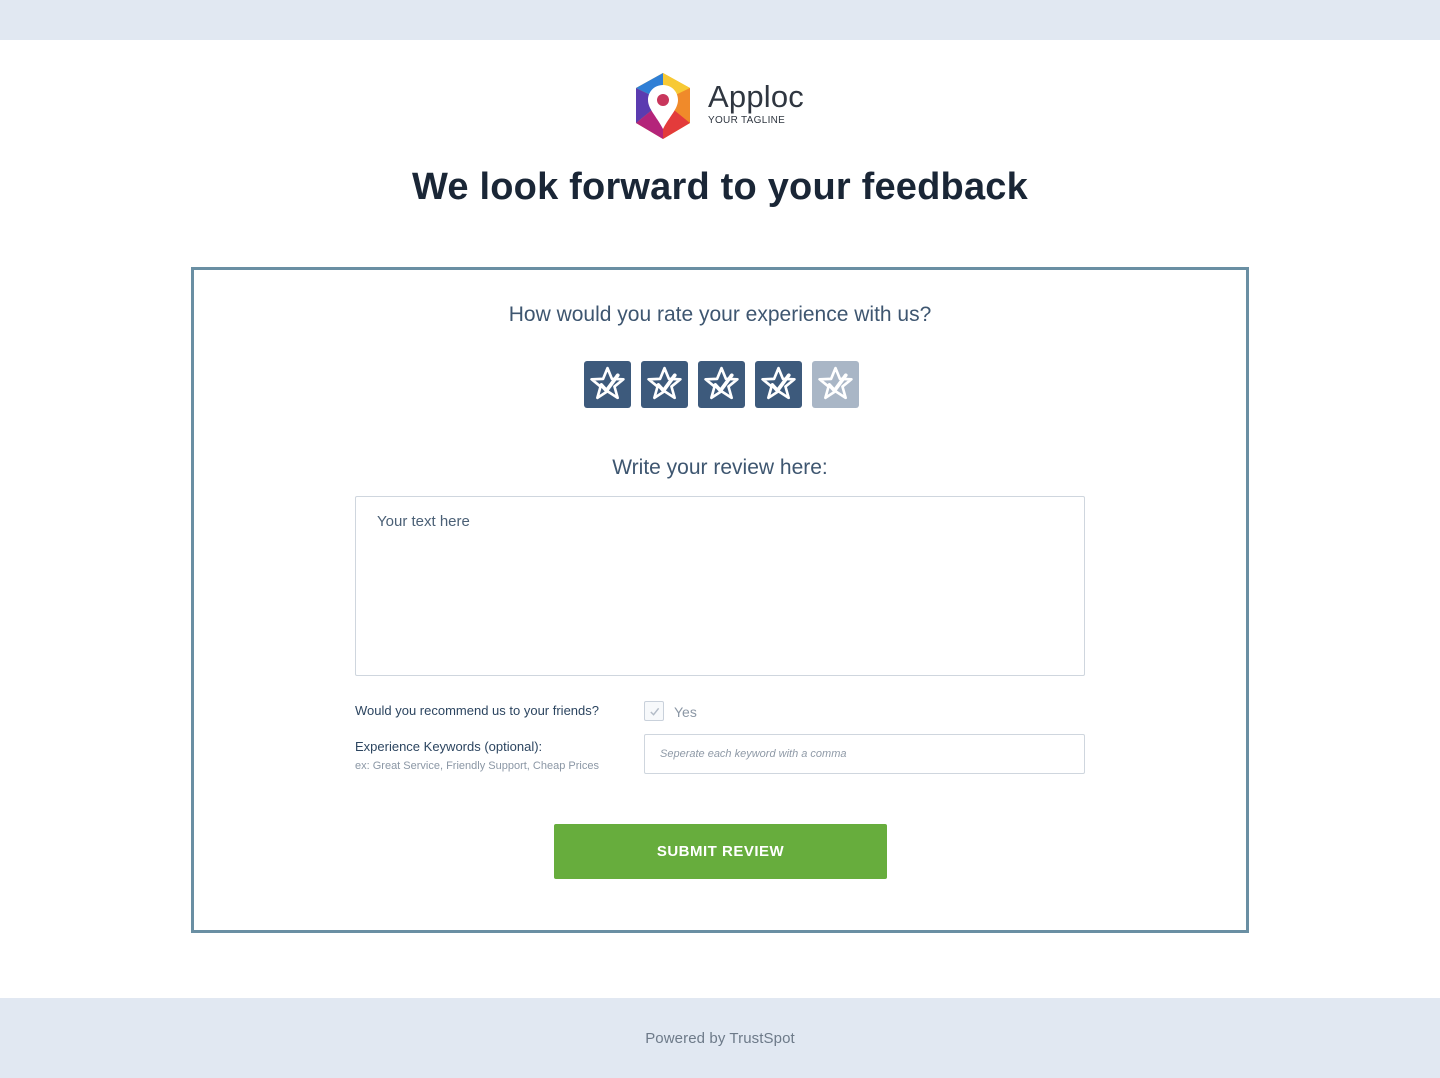  What do you see at coordinates (756, 96) in the screenshot?
I see `logo-name: Apploc` at bounding box center [756, 96].